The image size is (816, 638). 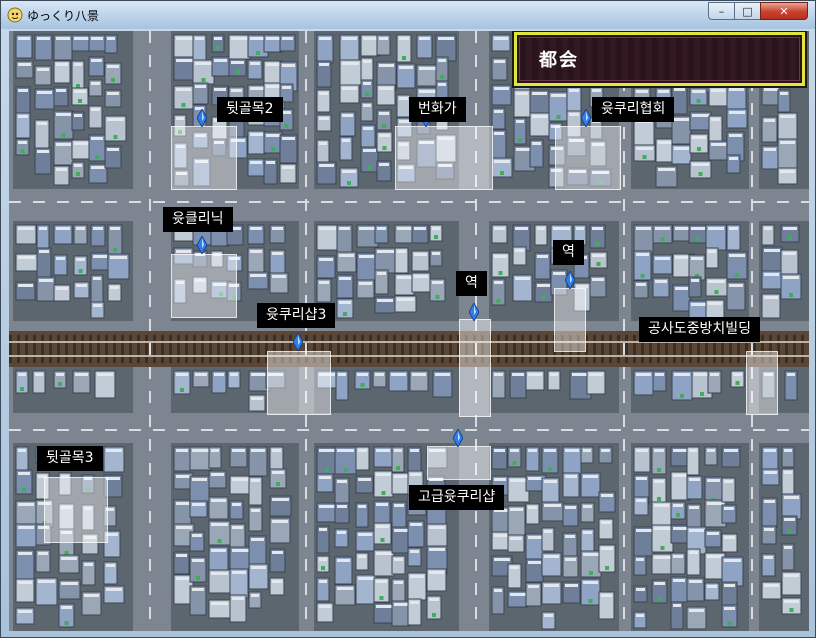 I want to click on location-label-station-center: 역, so click(x=471, y=283).